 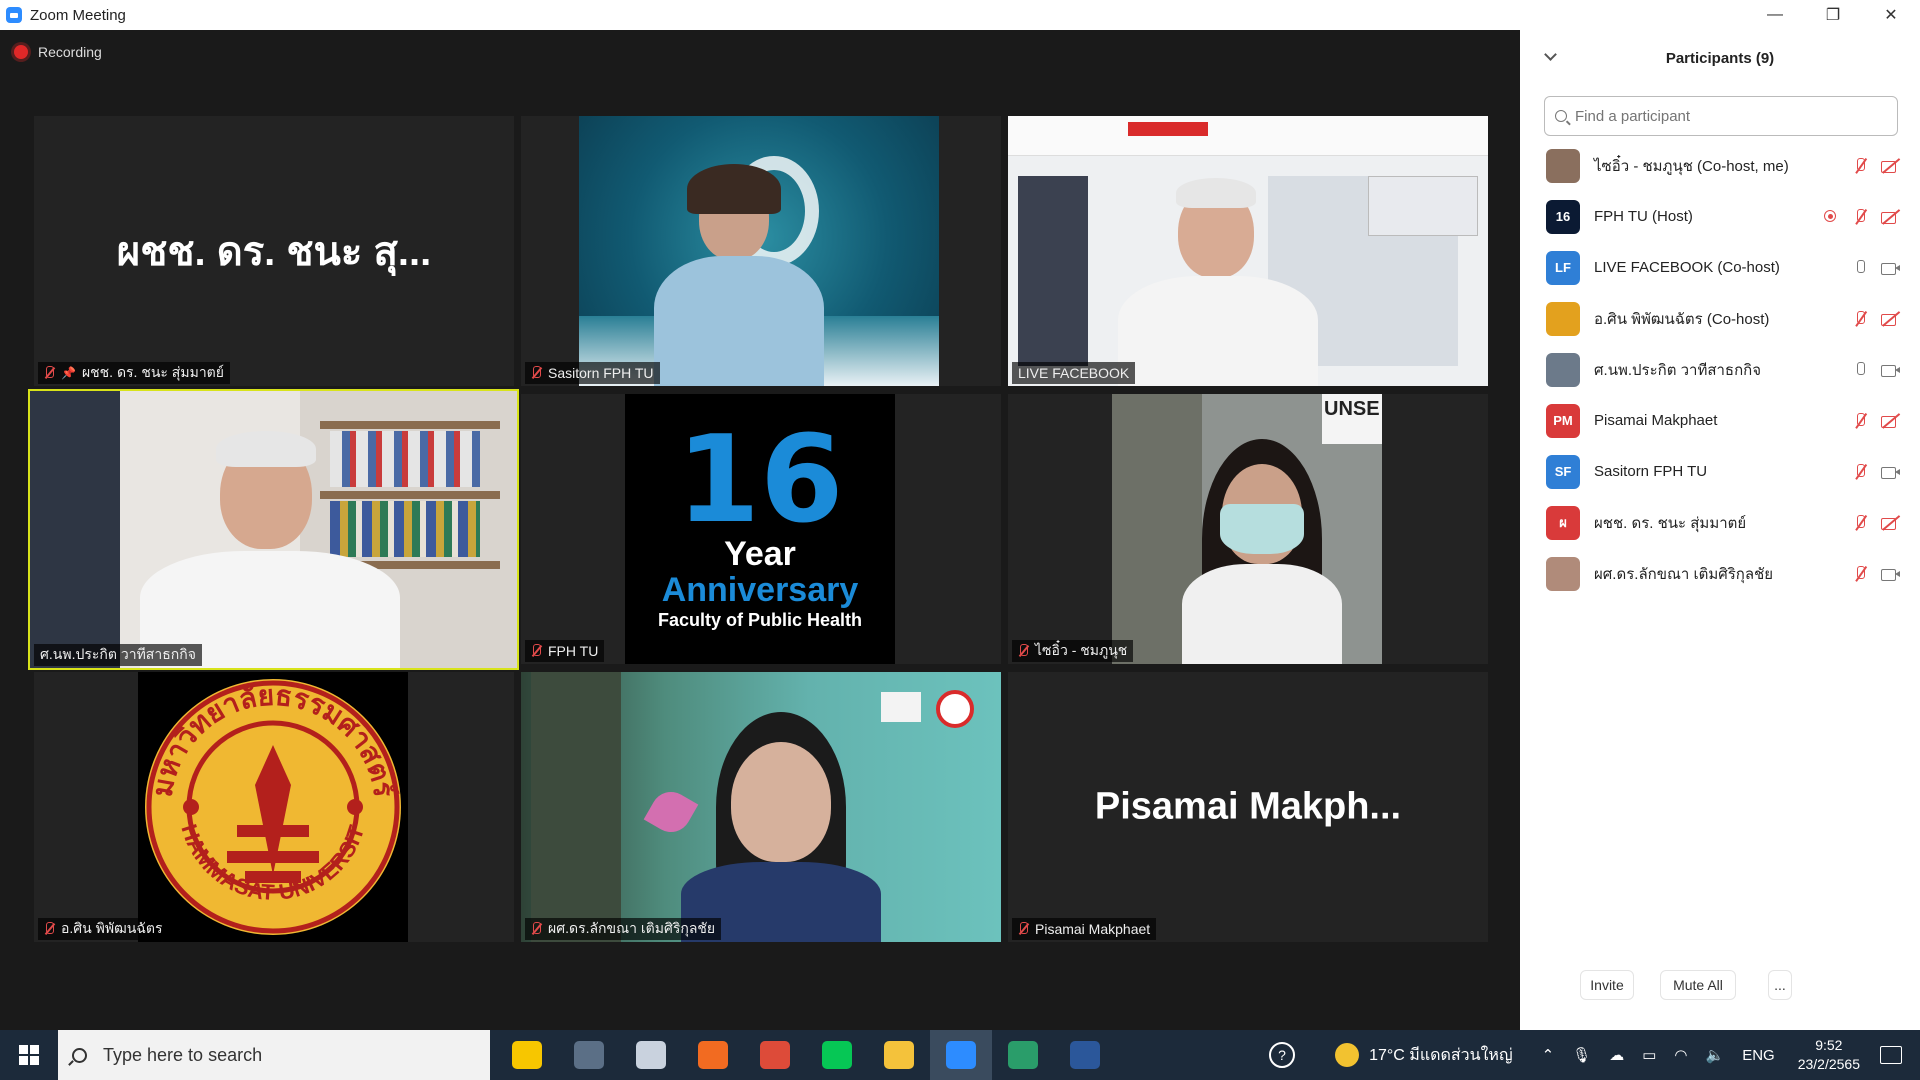 What do you see at coordinates (1720, 165) in the screenshot?
I see `participant-row: ไซอิ๋ว - ชมภูนุช (Co-host, me)` at bounding box center [1720, 165].